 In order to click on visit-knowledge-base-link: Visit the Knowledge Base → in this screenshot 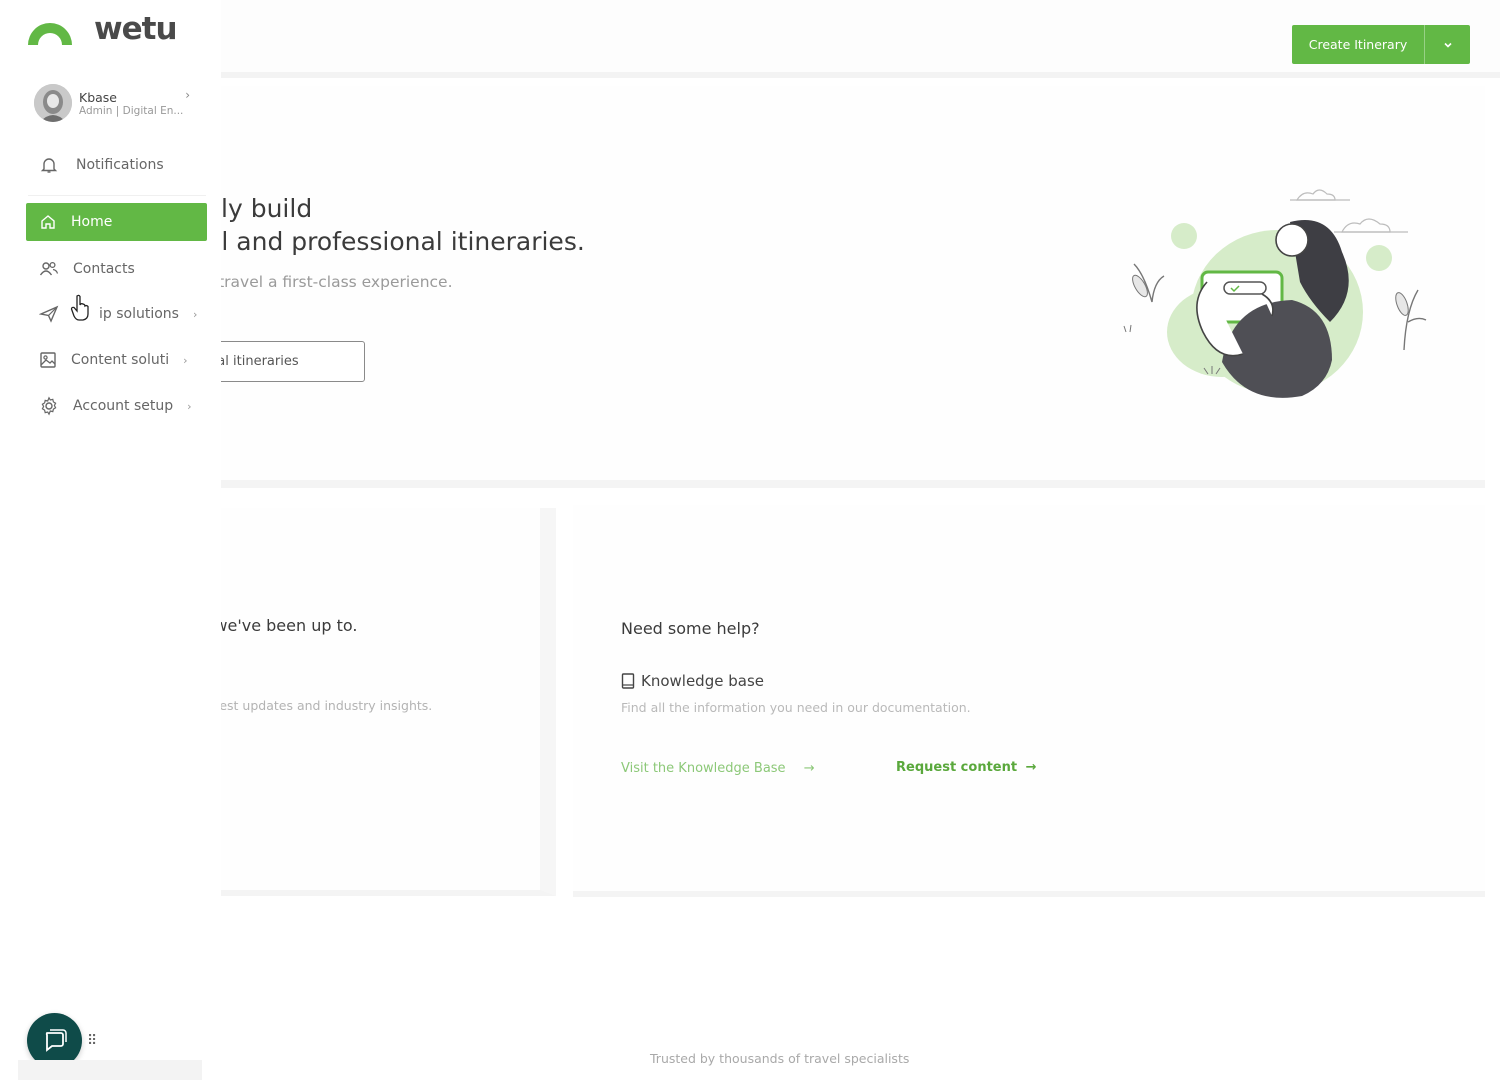, I will do `click(718, 768)`.